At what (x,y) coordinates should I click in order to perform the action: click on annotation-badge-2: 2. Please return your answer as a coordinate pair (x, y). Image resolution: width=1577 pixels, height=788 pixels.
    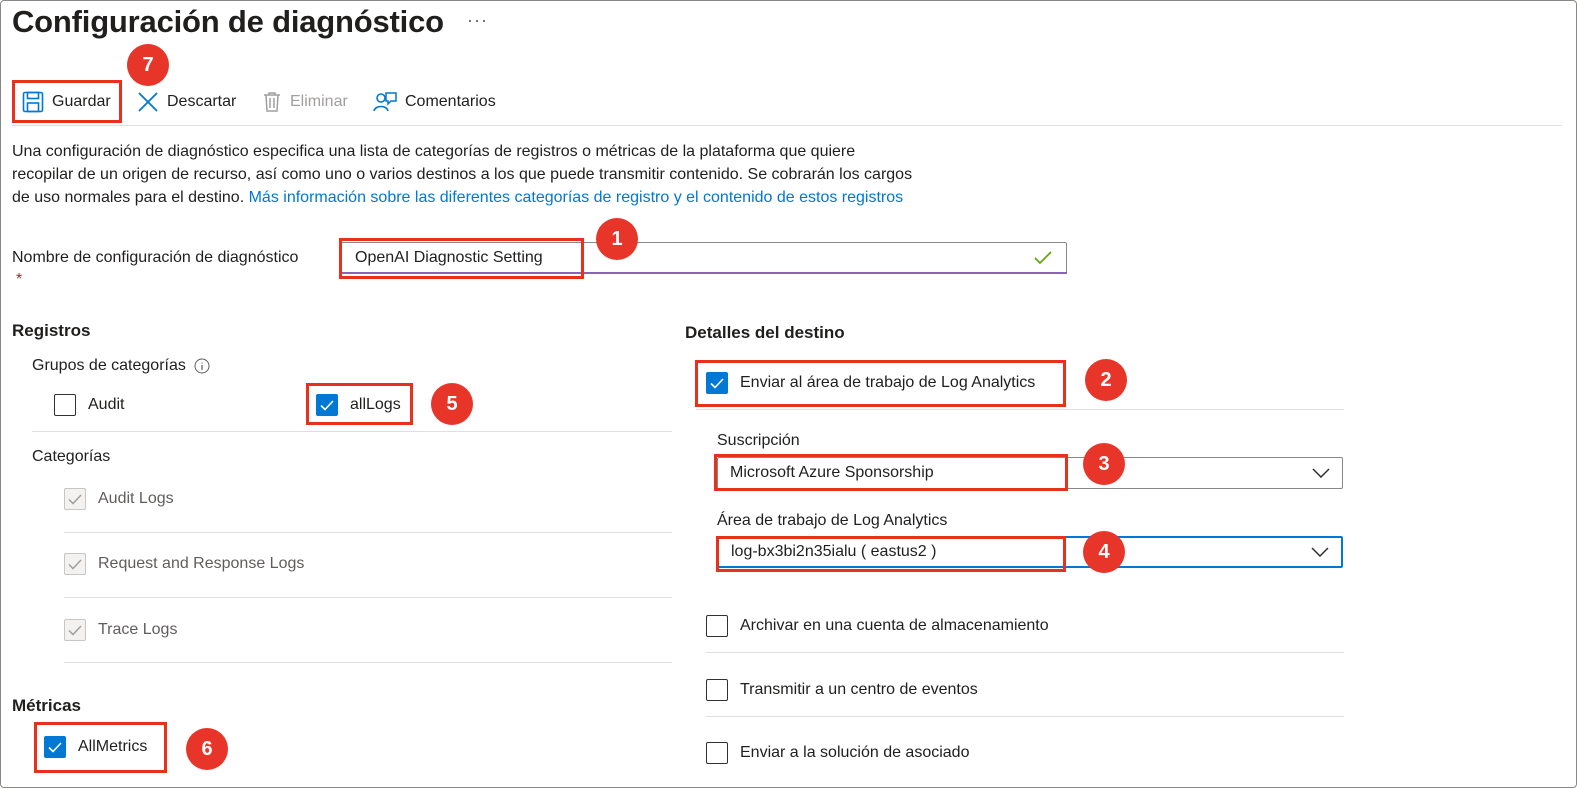
    Looking at the image, I should click on (1106, 380).